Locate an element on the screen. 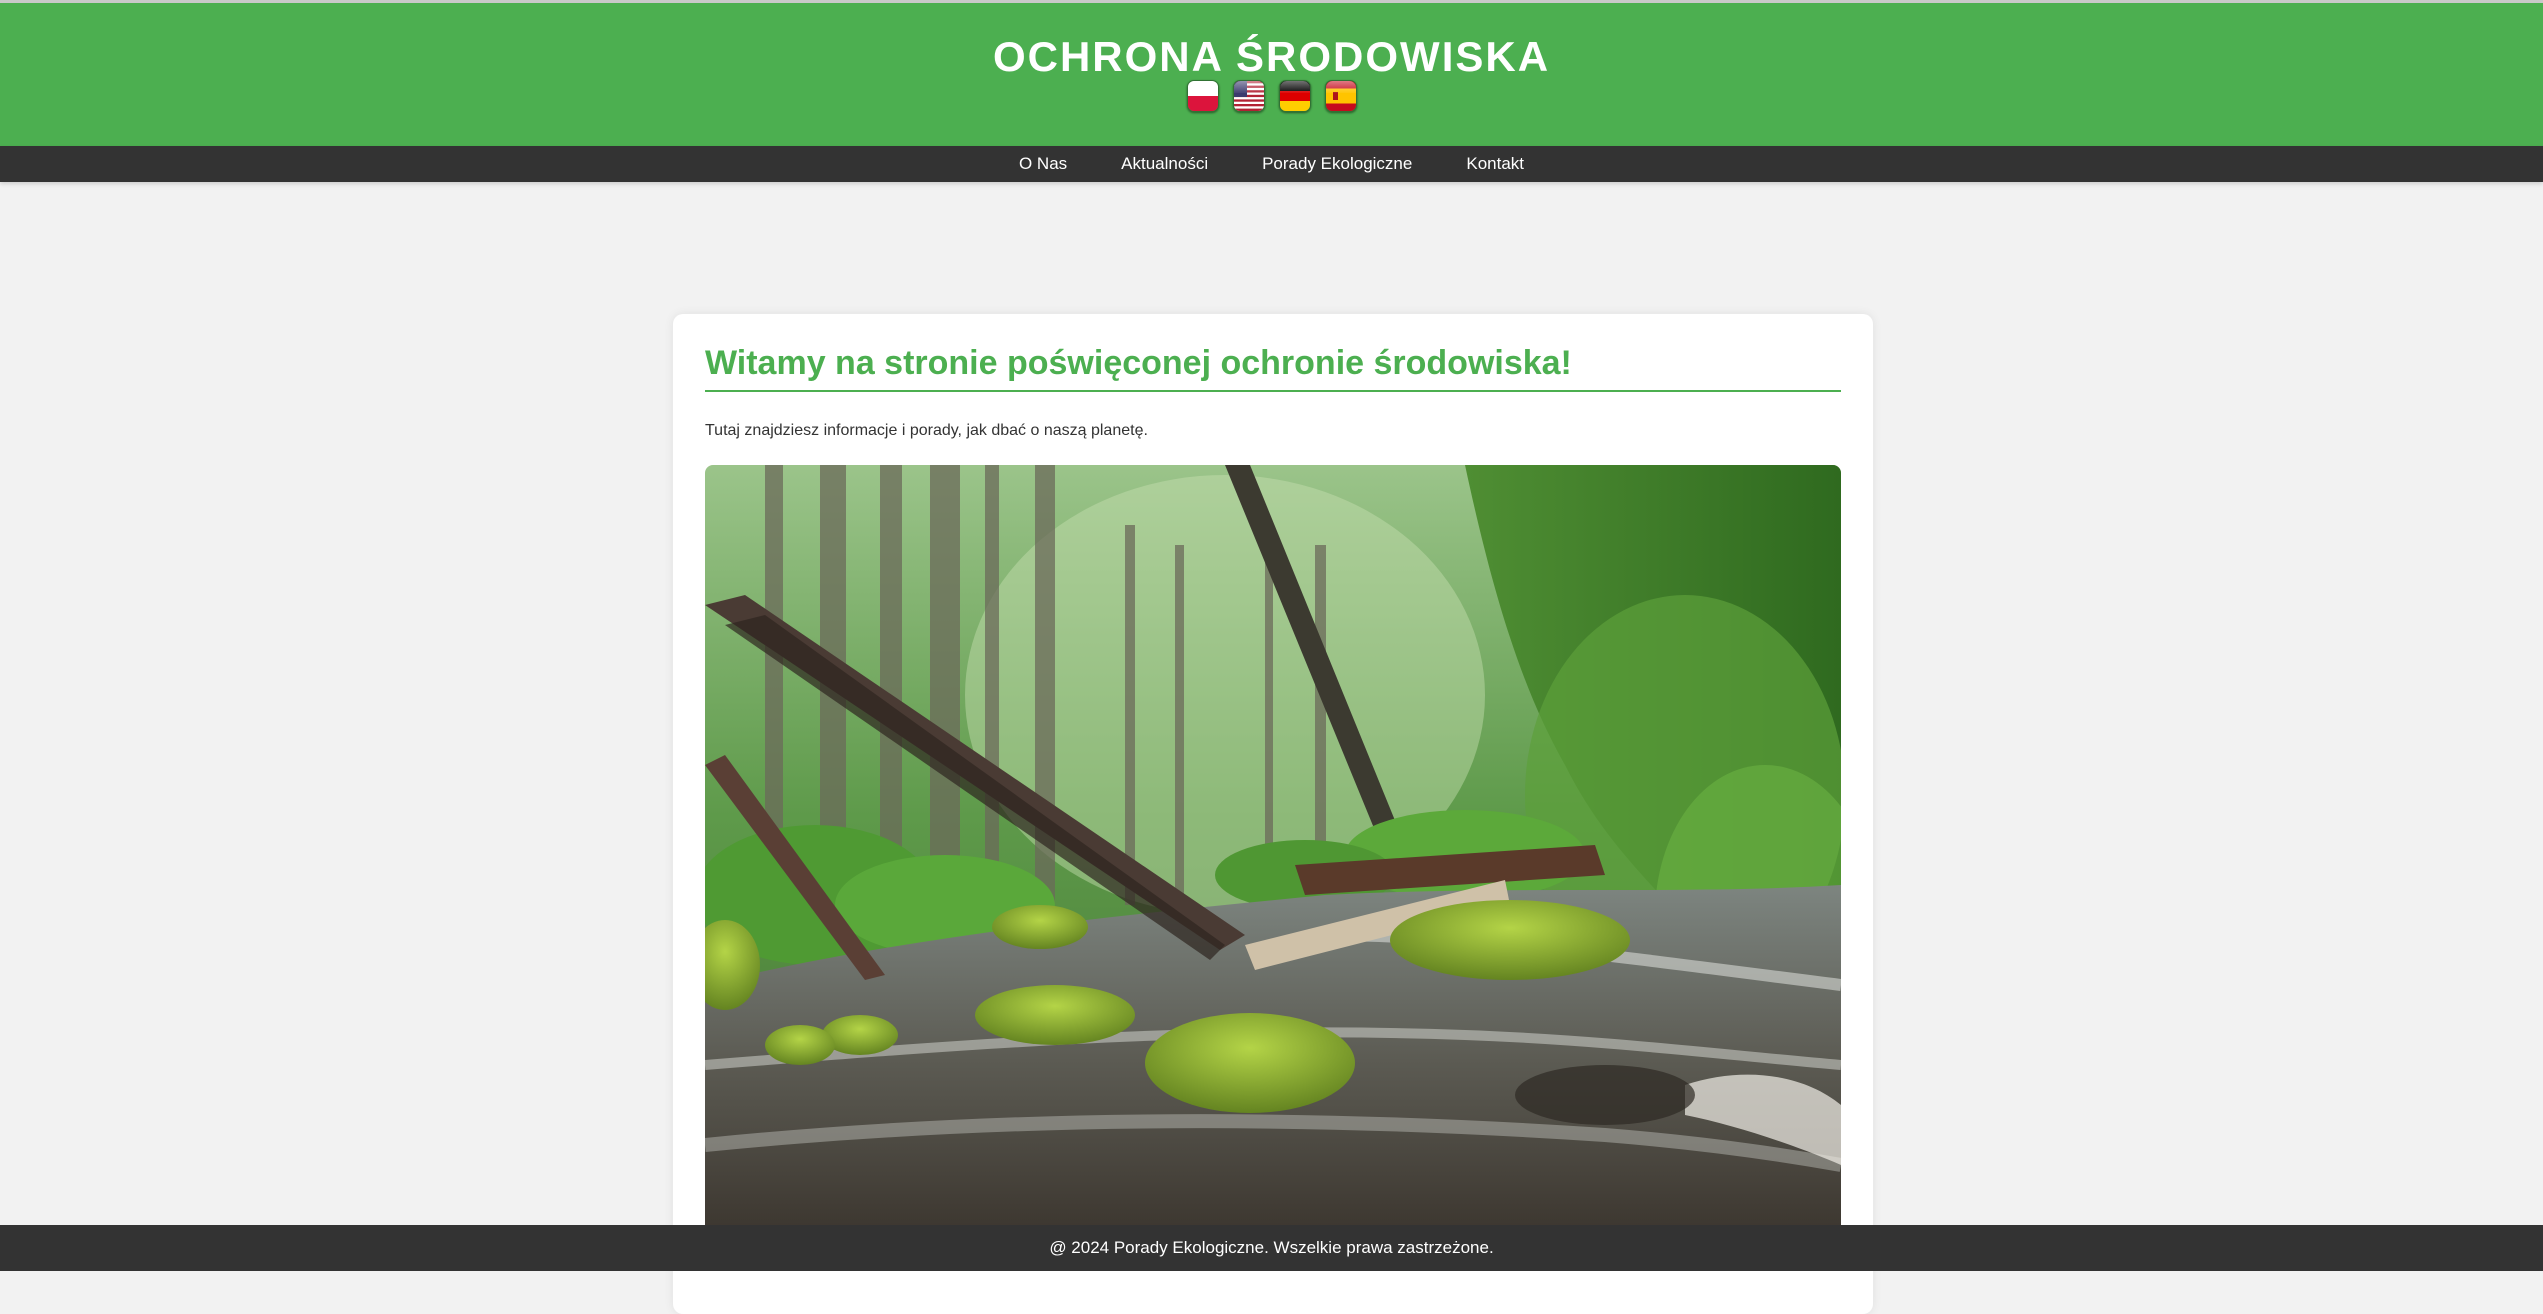 The width and height of the screenshot is (2543, 1314). nav-item-aktualnosci: Aktualności is located at coordinates (1164, 164).